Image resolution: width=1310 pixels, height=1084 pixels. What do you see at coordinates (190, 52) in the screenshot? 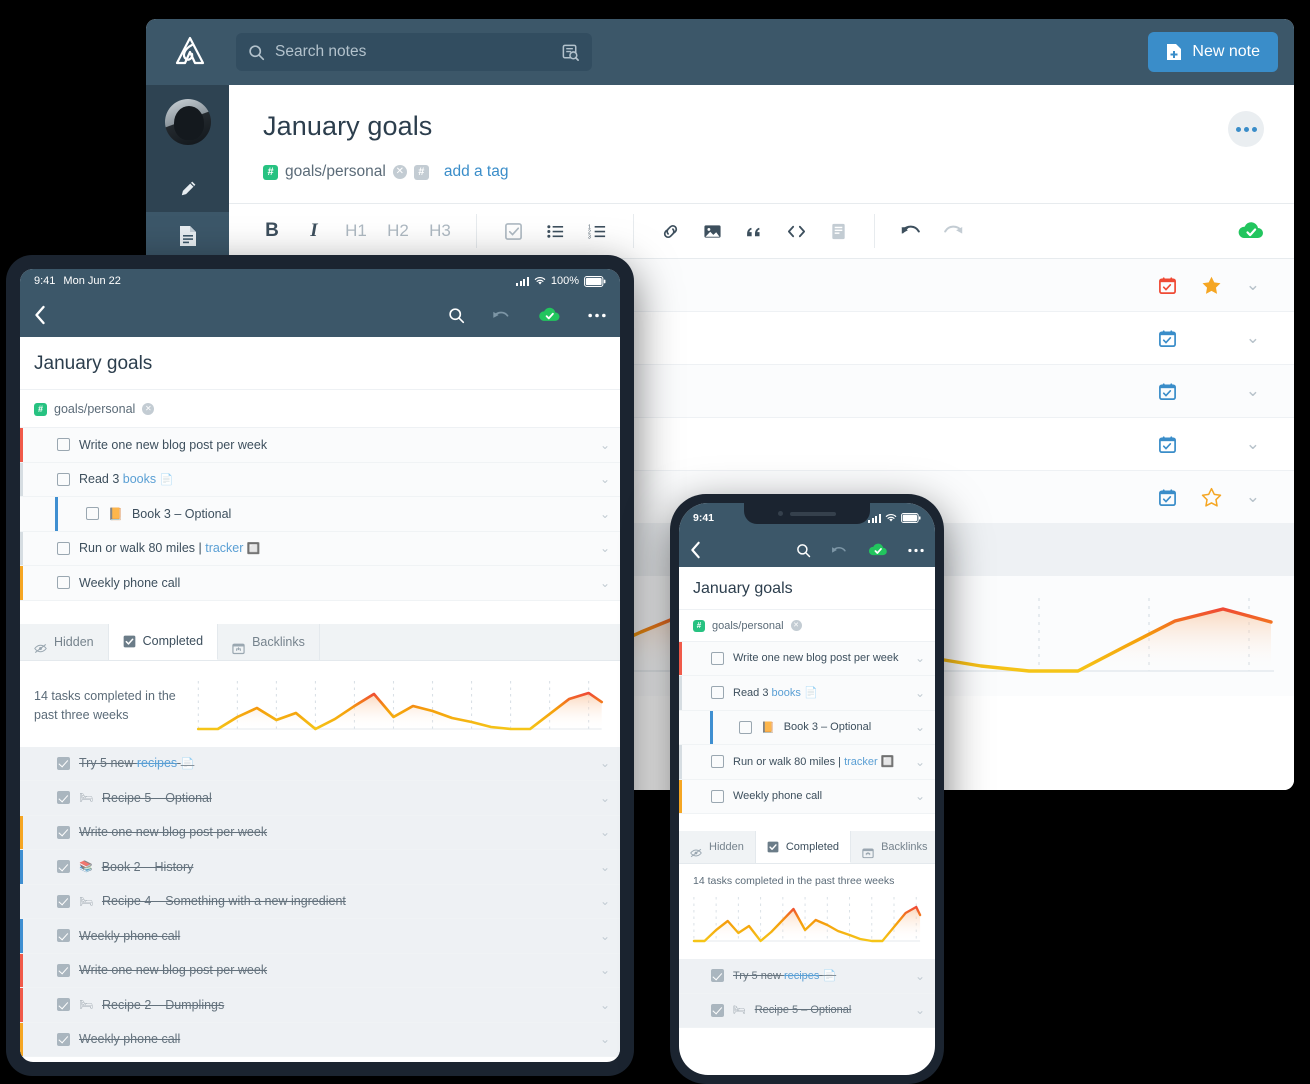
I see `amplenote-logo-icon` at bounding box center [190, 52].